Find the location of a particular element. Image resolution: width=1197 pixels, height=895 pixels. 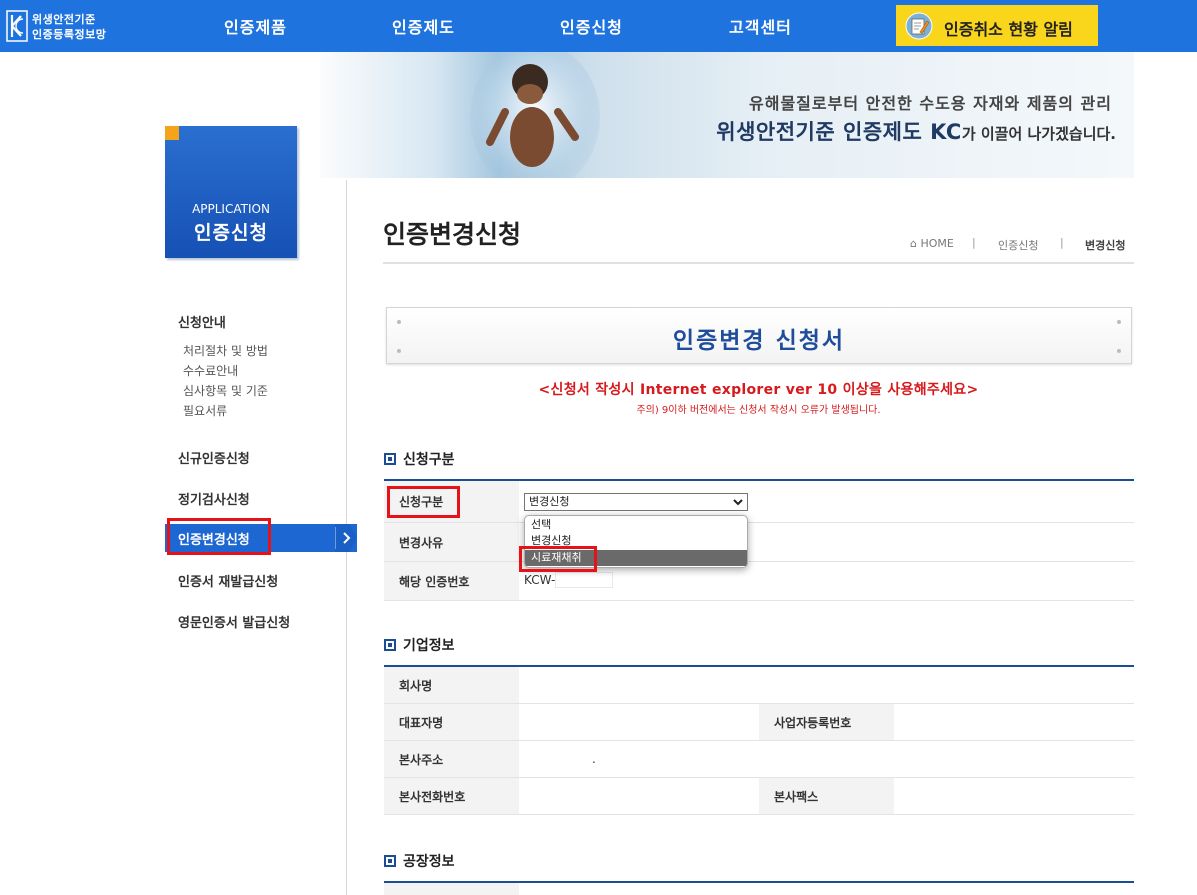

cancellation-alert-button: 인증취소 현황 알림 is located at coordinates (997, 25).